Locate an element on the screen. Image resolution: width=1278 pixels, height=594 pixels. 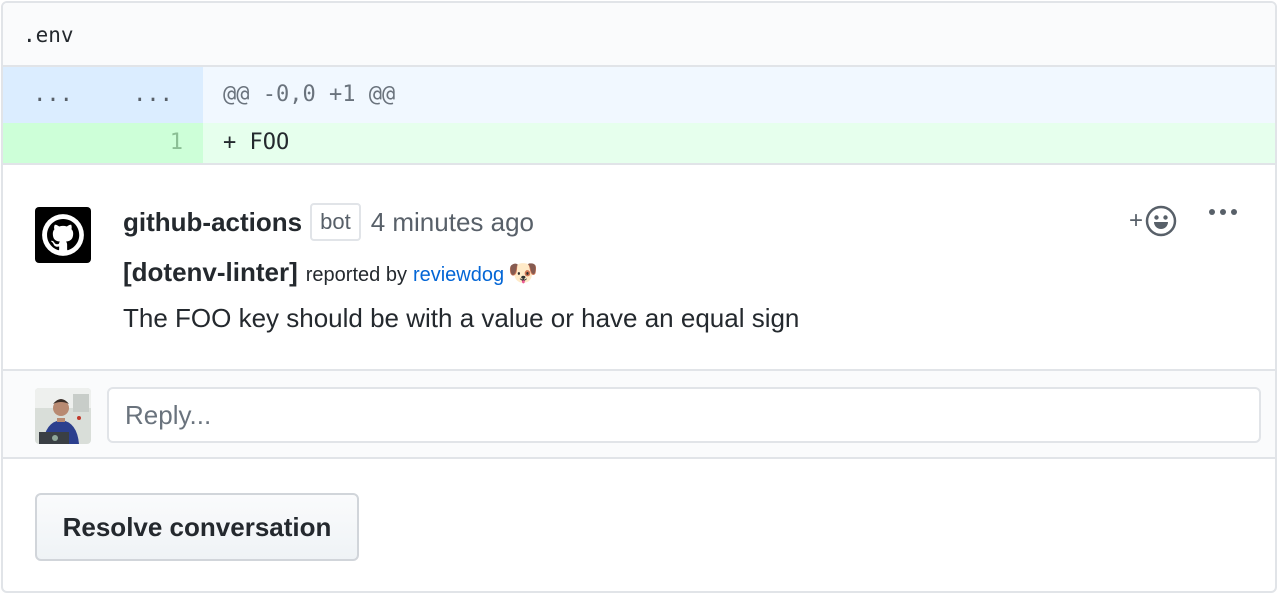
add-reaction-button: + is located at coordinates (1153, 221).